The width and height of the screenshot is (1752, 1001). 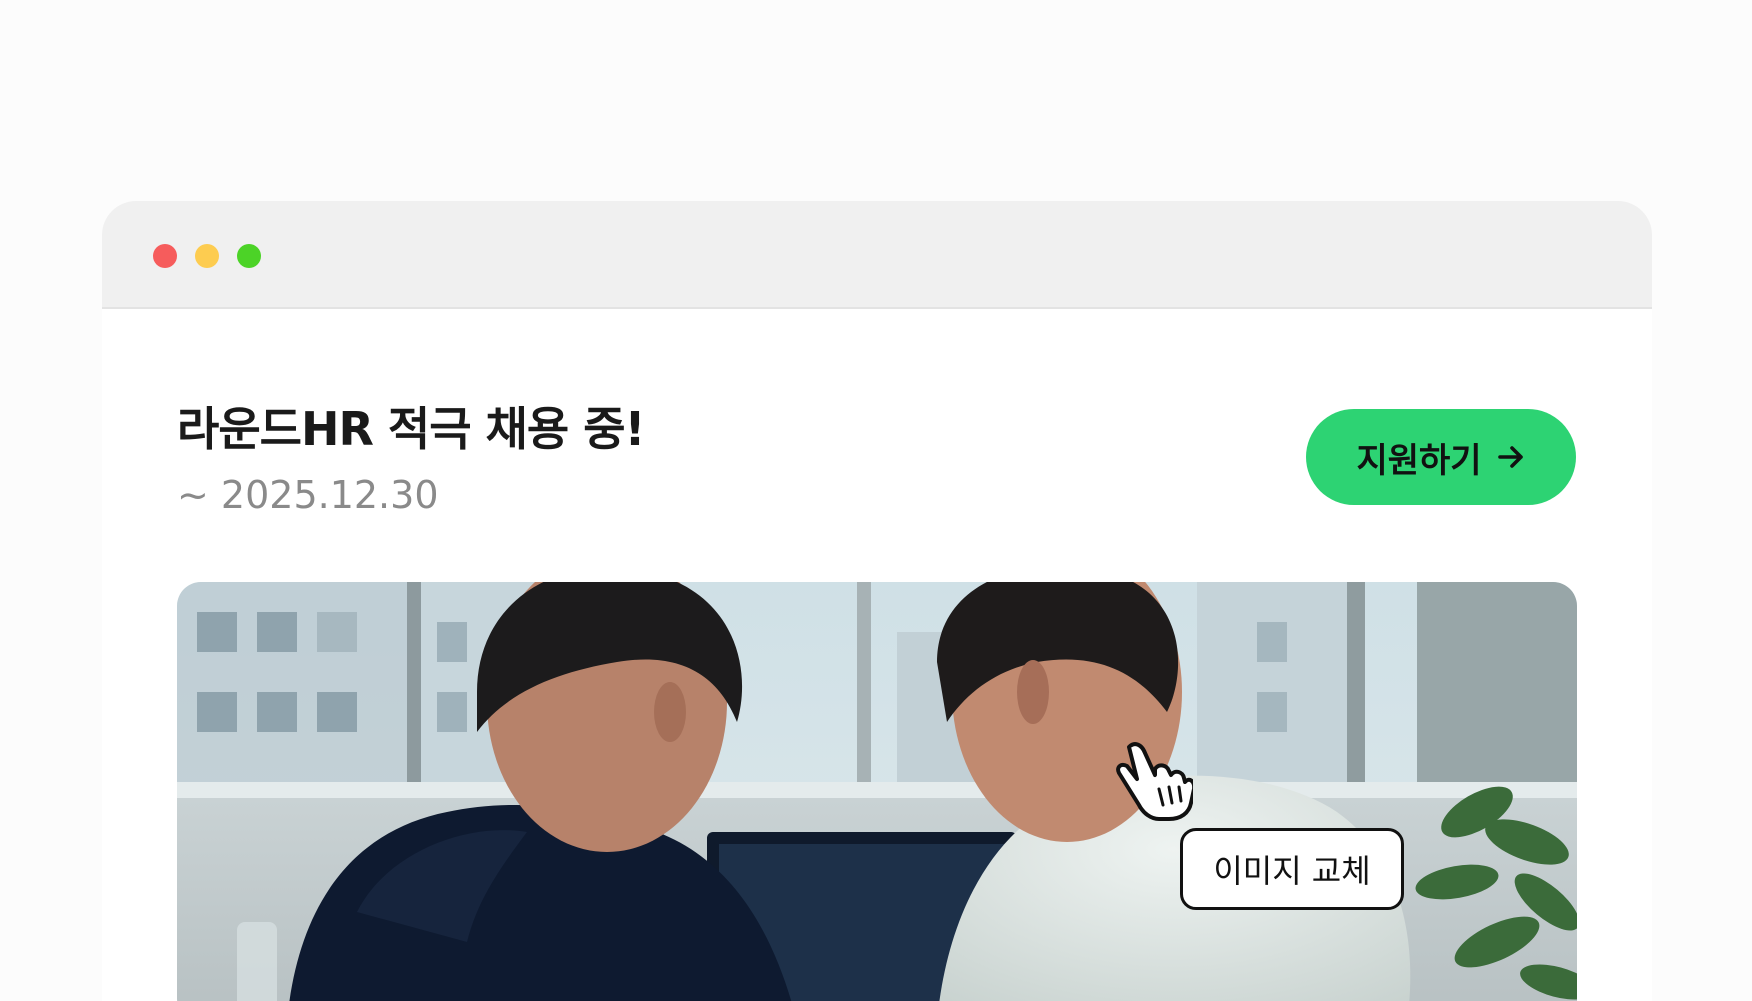 I want to click on close-window-dot, so click(x=165, y=256).